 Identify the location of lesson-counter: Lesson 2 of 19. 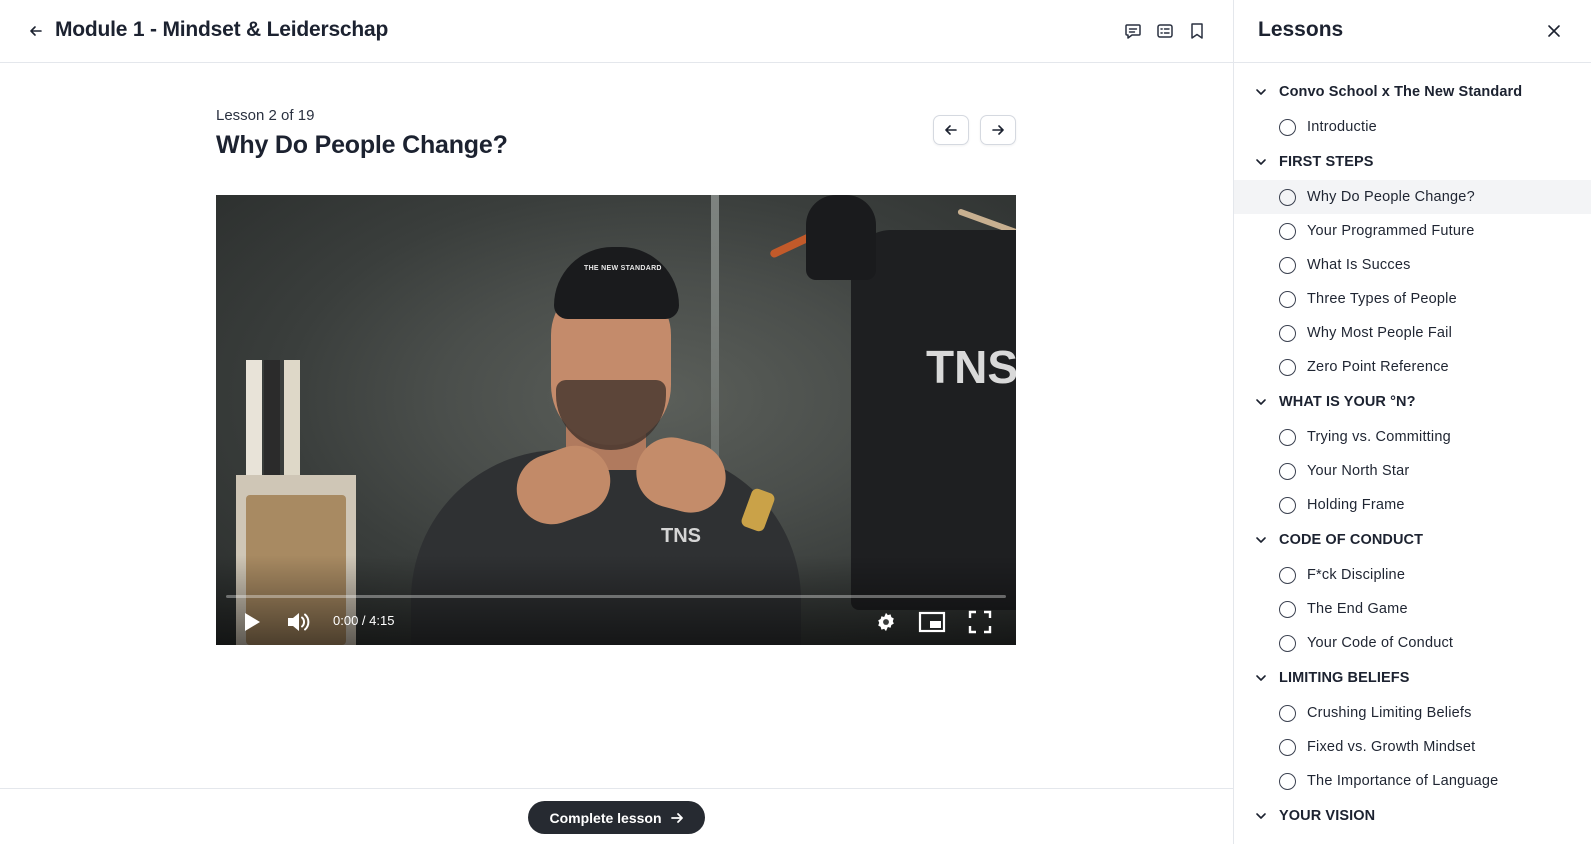
(265, 115).